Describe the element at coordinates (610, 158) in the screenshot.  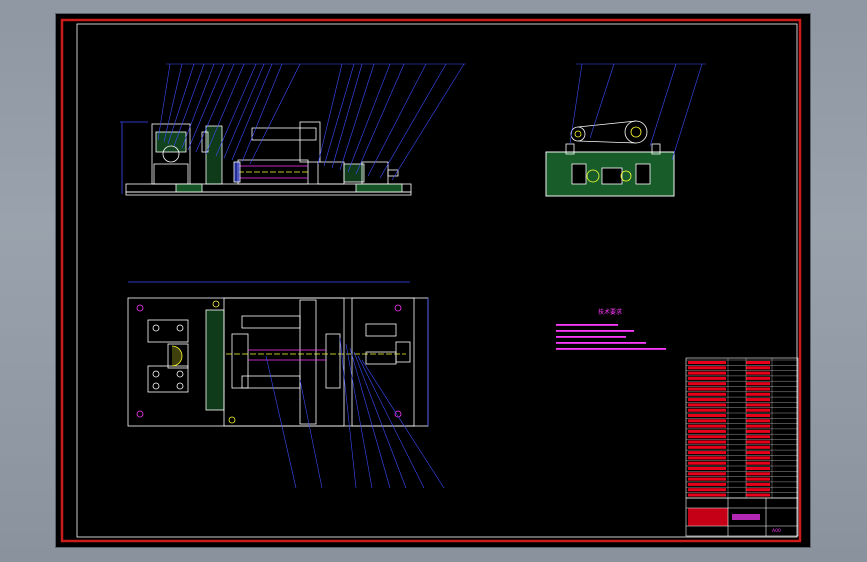
I see `side-view` at that location.